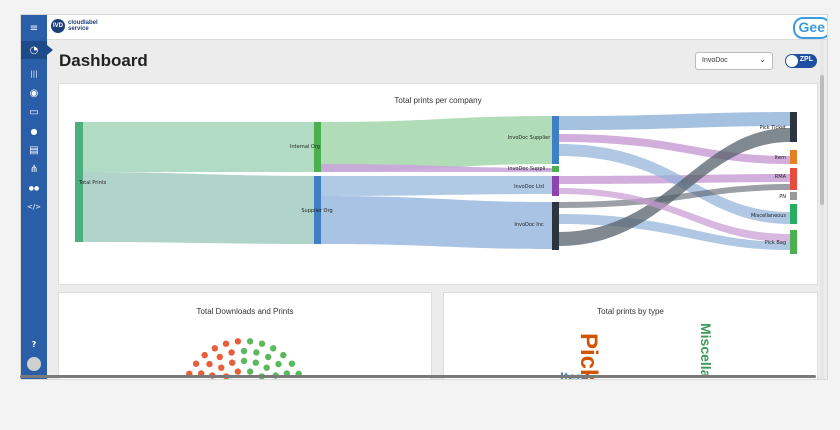  I want to click on hierarchy-icon: ⋔, so click(34, 169).